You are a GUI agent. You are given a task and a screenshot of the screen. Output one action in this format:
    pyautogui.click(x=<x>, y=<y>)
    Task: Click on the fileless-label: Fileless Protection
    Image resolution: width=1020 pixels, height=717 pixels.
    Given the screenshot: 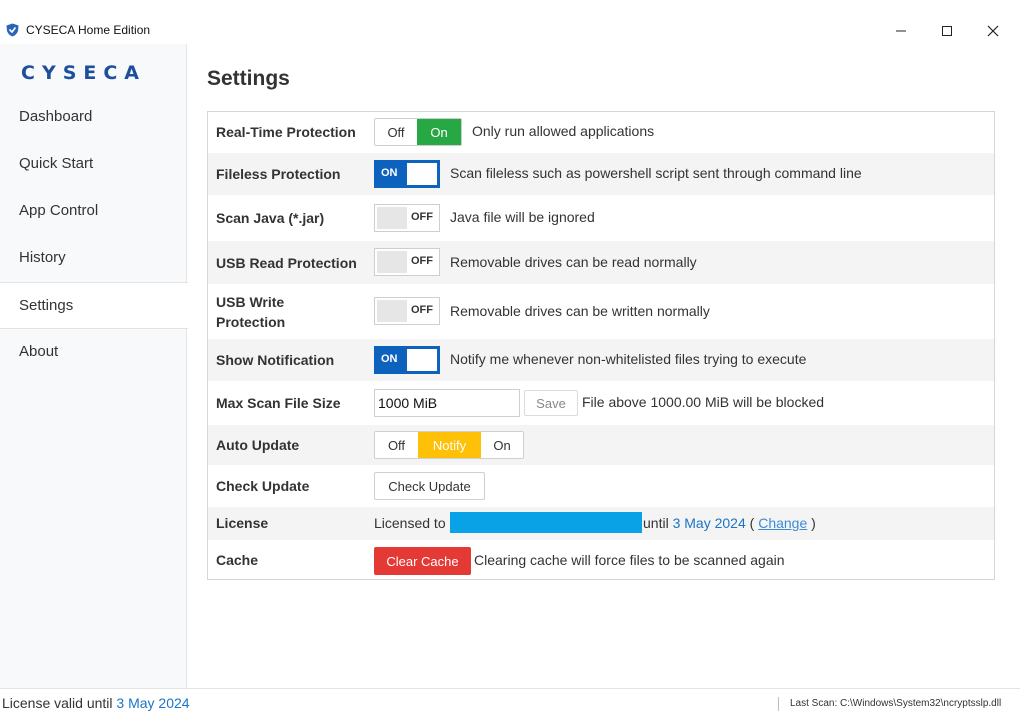 What is the action you would take?
    pyautogui.click(x=278, y=174)
    